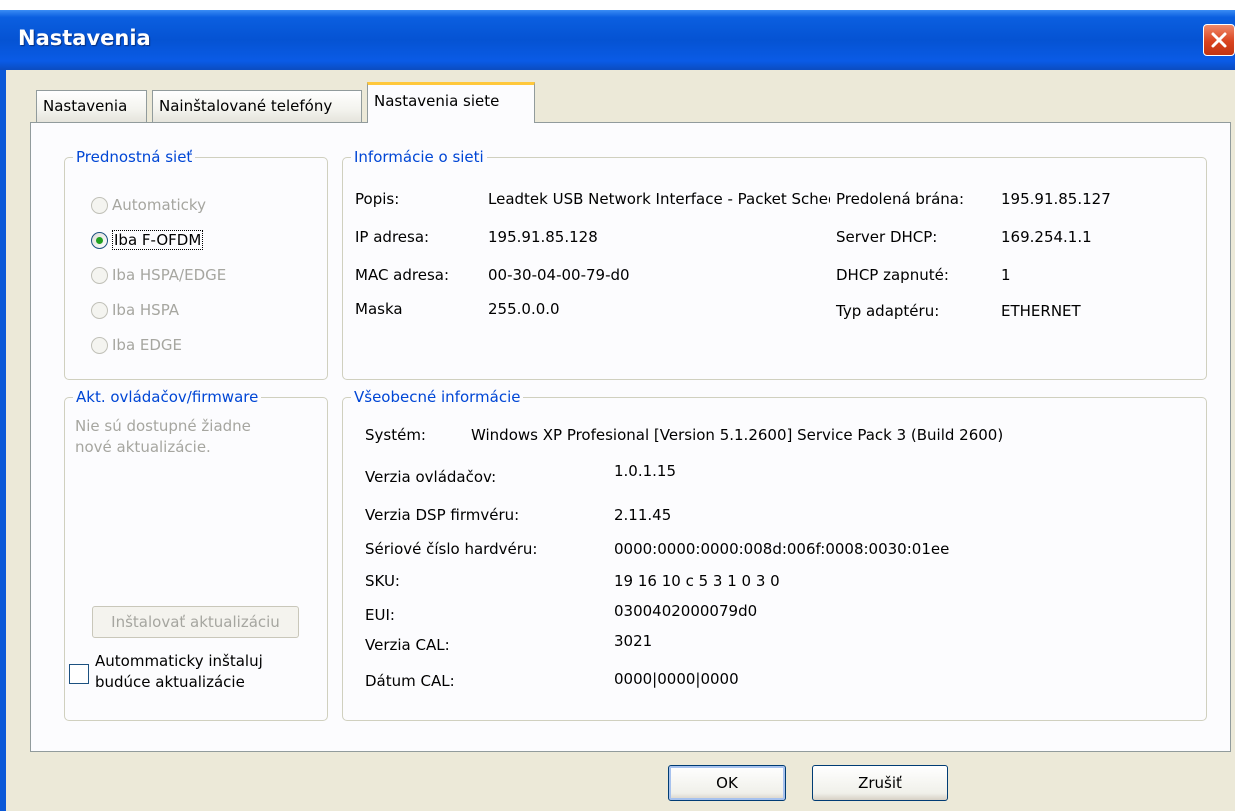  What do you see at coordinates (451, 102) in the screenshot?
I see `tab-network-settings: Nastavenia siete` at bounding box center [451, 102].